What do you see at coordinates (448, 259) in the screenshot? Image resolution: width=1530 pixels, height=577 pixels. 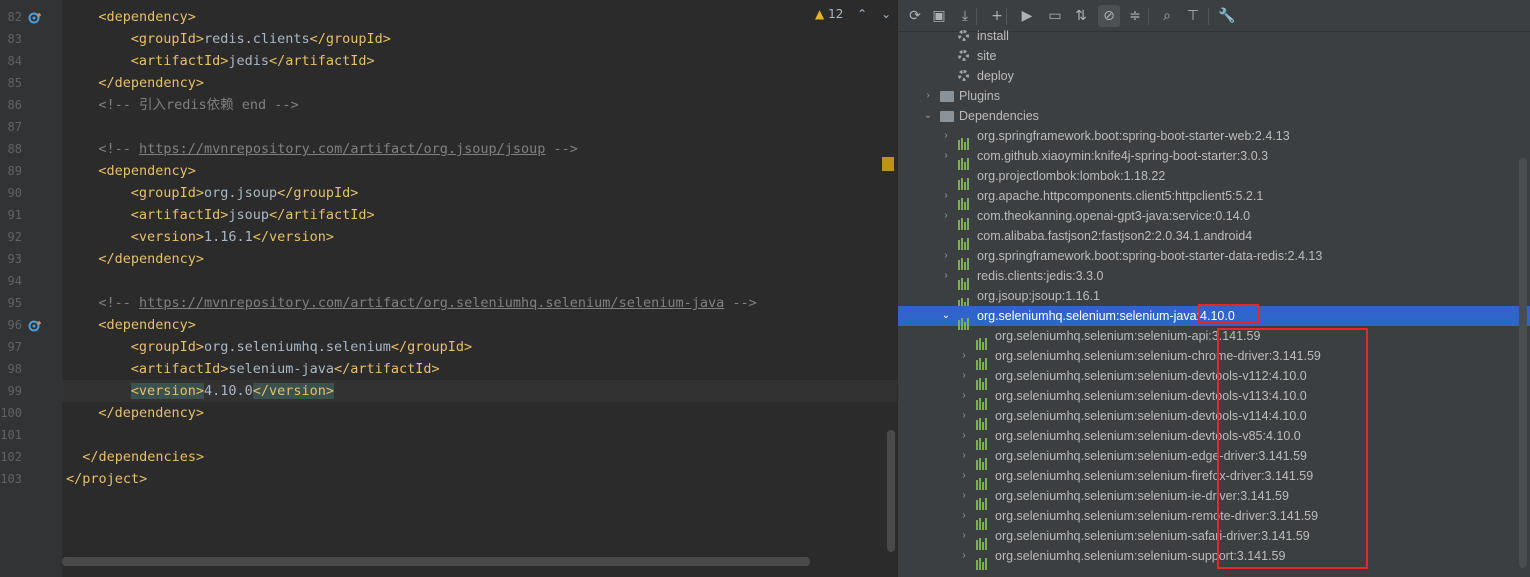 I see `code-line: 93 </dependency>` at bounding box center [448, 259].